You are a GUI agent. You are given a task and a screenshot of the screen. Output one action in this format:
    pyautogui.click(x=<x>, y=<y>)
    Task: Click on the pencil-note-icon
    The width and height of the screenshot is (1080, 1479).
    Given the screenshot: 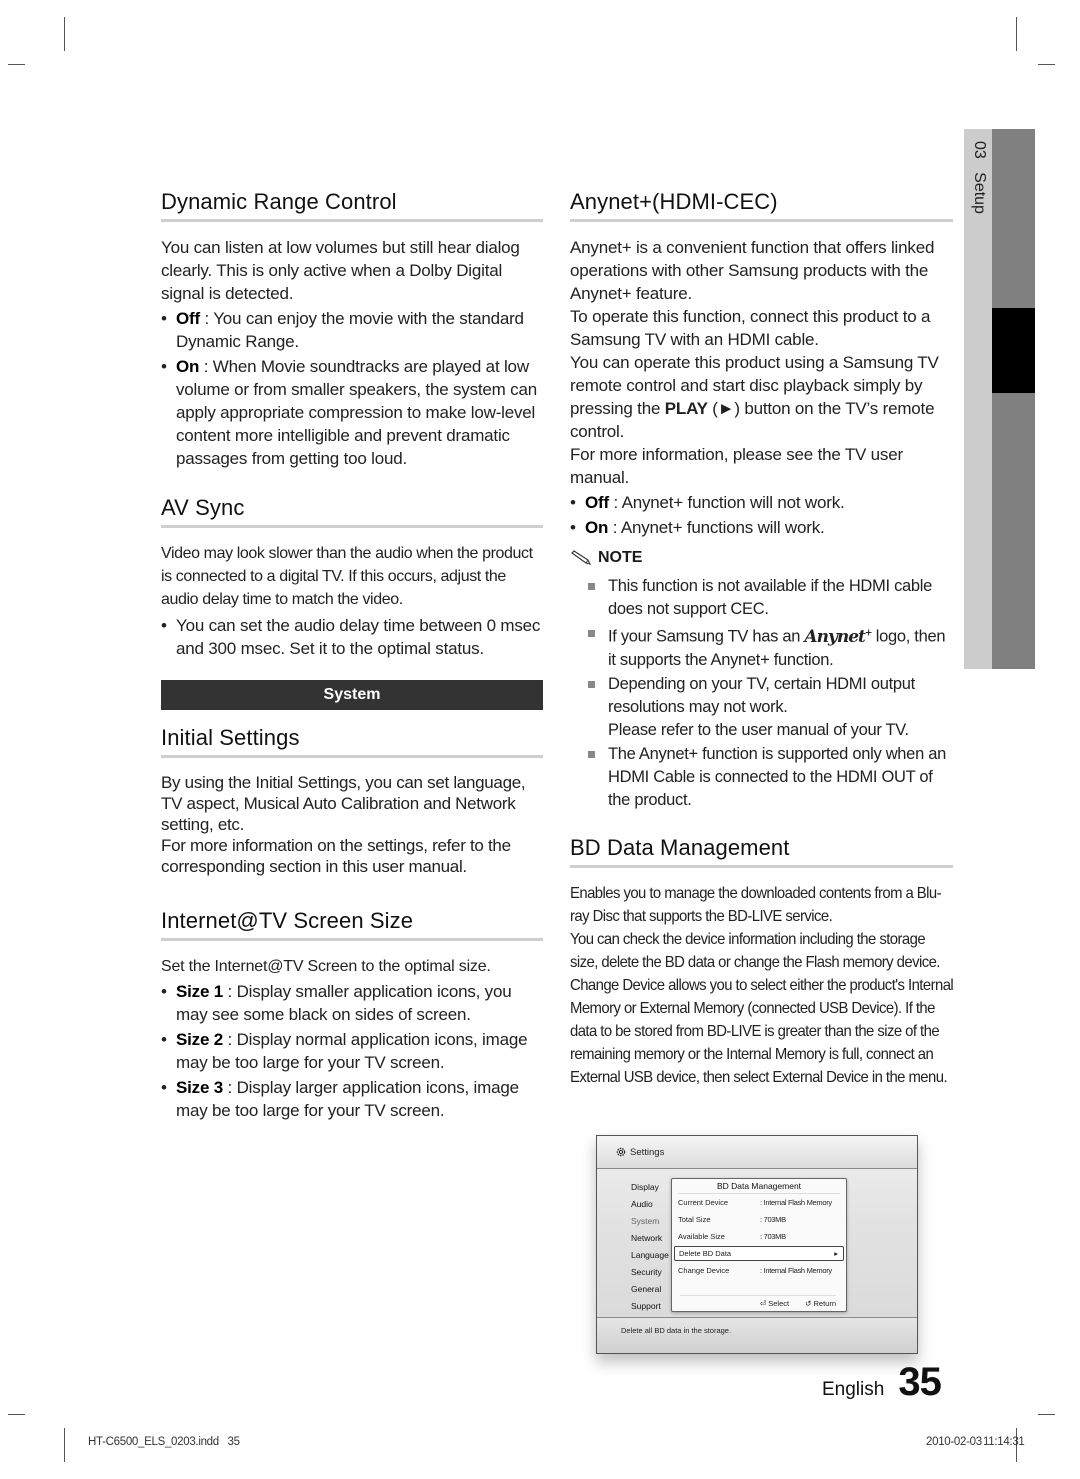 What is the action you would take?
    pyautogui.click(x=581, y=557)
    